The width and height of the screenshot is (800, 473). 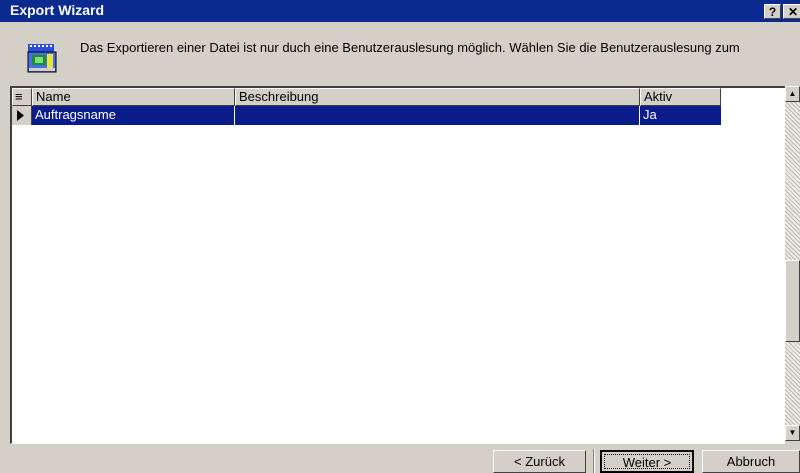 What do you see at coordinates (57, 10) in the screenshot?
I see `window-title: Export Wizard` at bounding box center [57, 10].